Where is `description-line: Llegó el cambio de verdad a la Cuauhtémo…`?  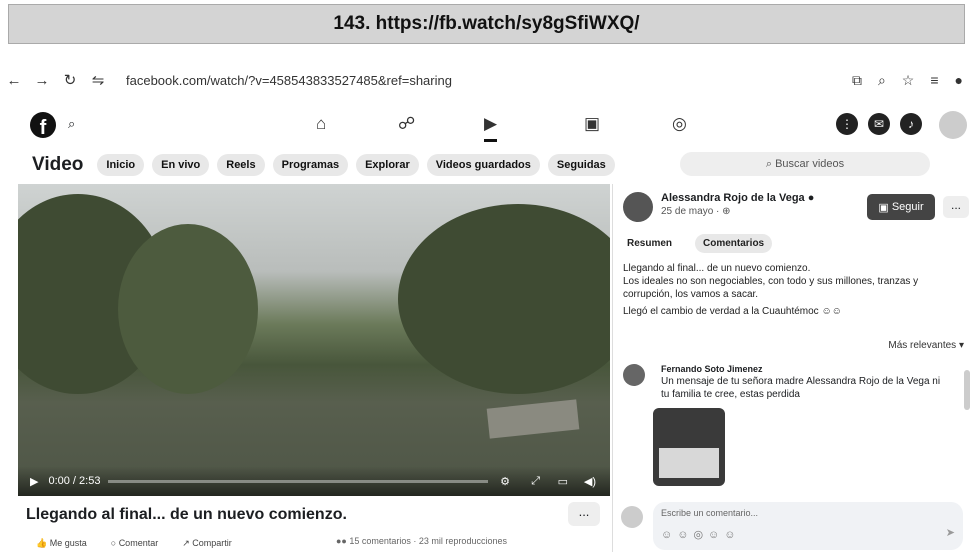
description-line: Llegó el cambio de verdad a la Cuauhtémo… is located at coordinates (793, 311).